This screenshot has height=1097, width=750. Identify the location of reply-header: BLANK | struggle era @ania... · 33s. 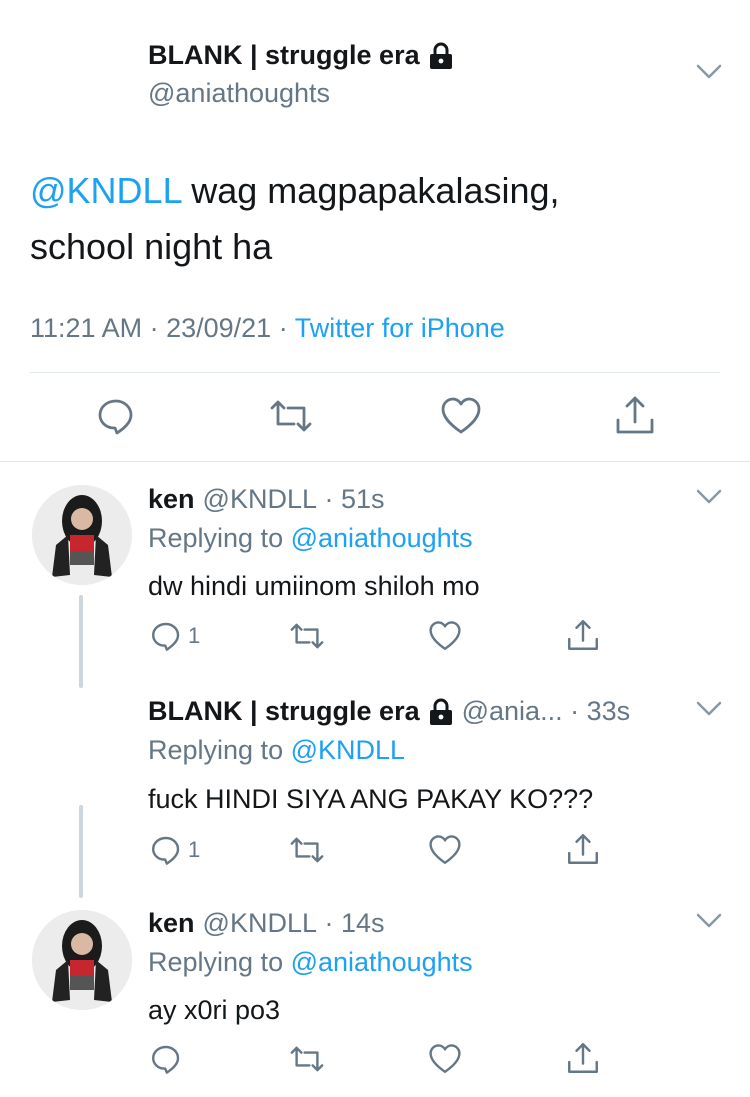
(389, 711).